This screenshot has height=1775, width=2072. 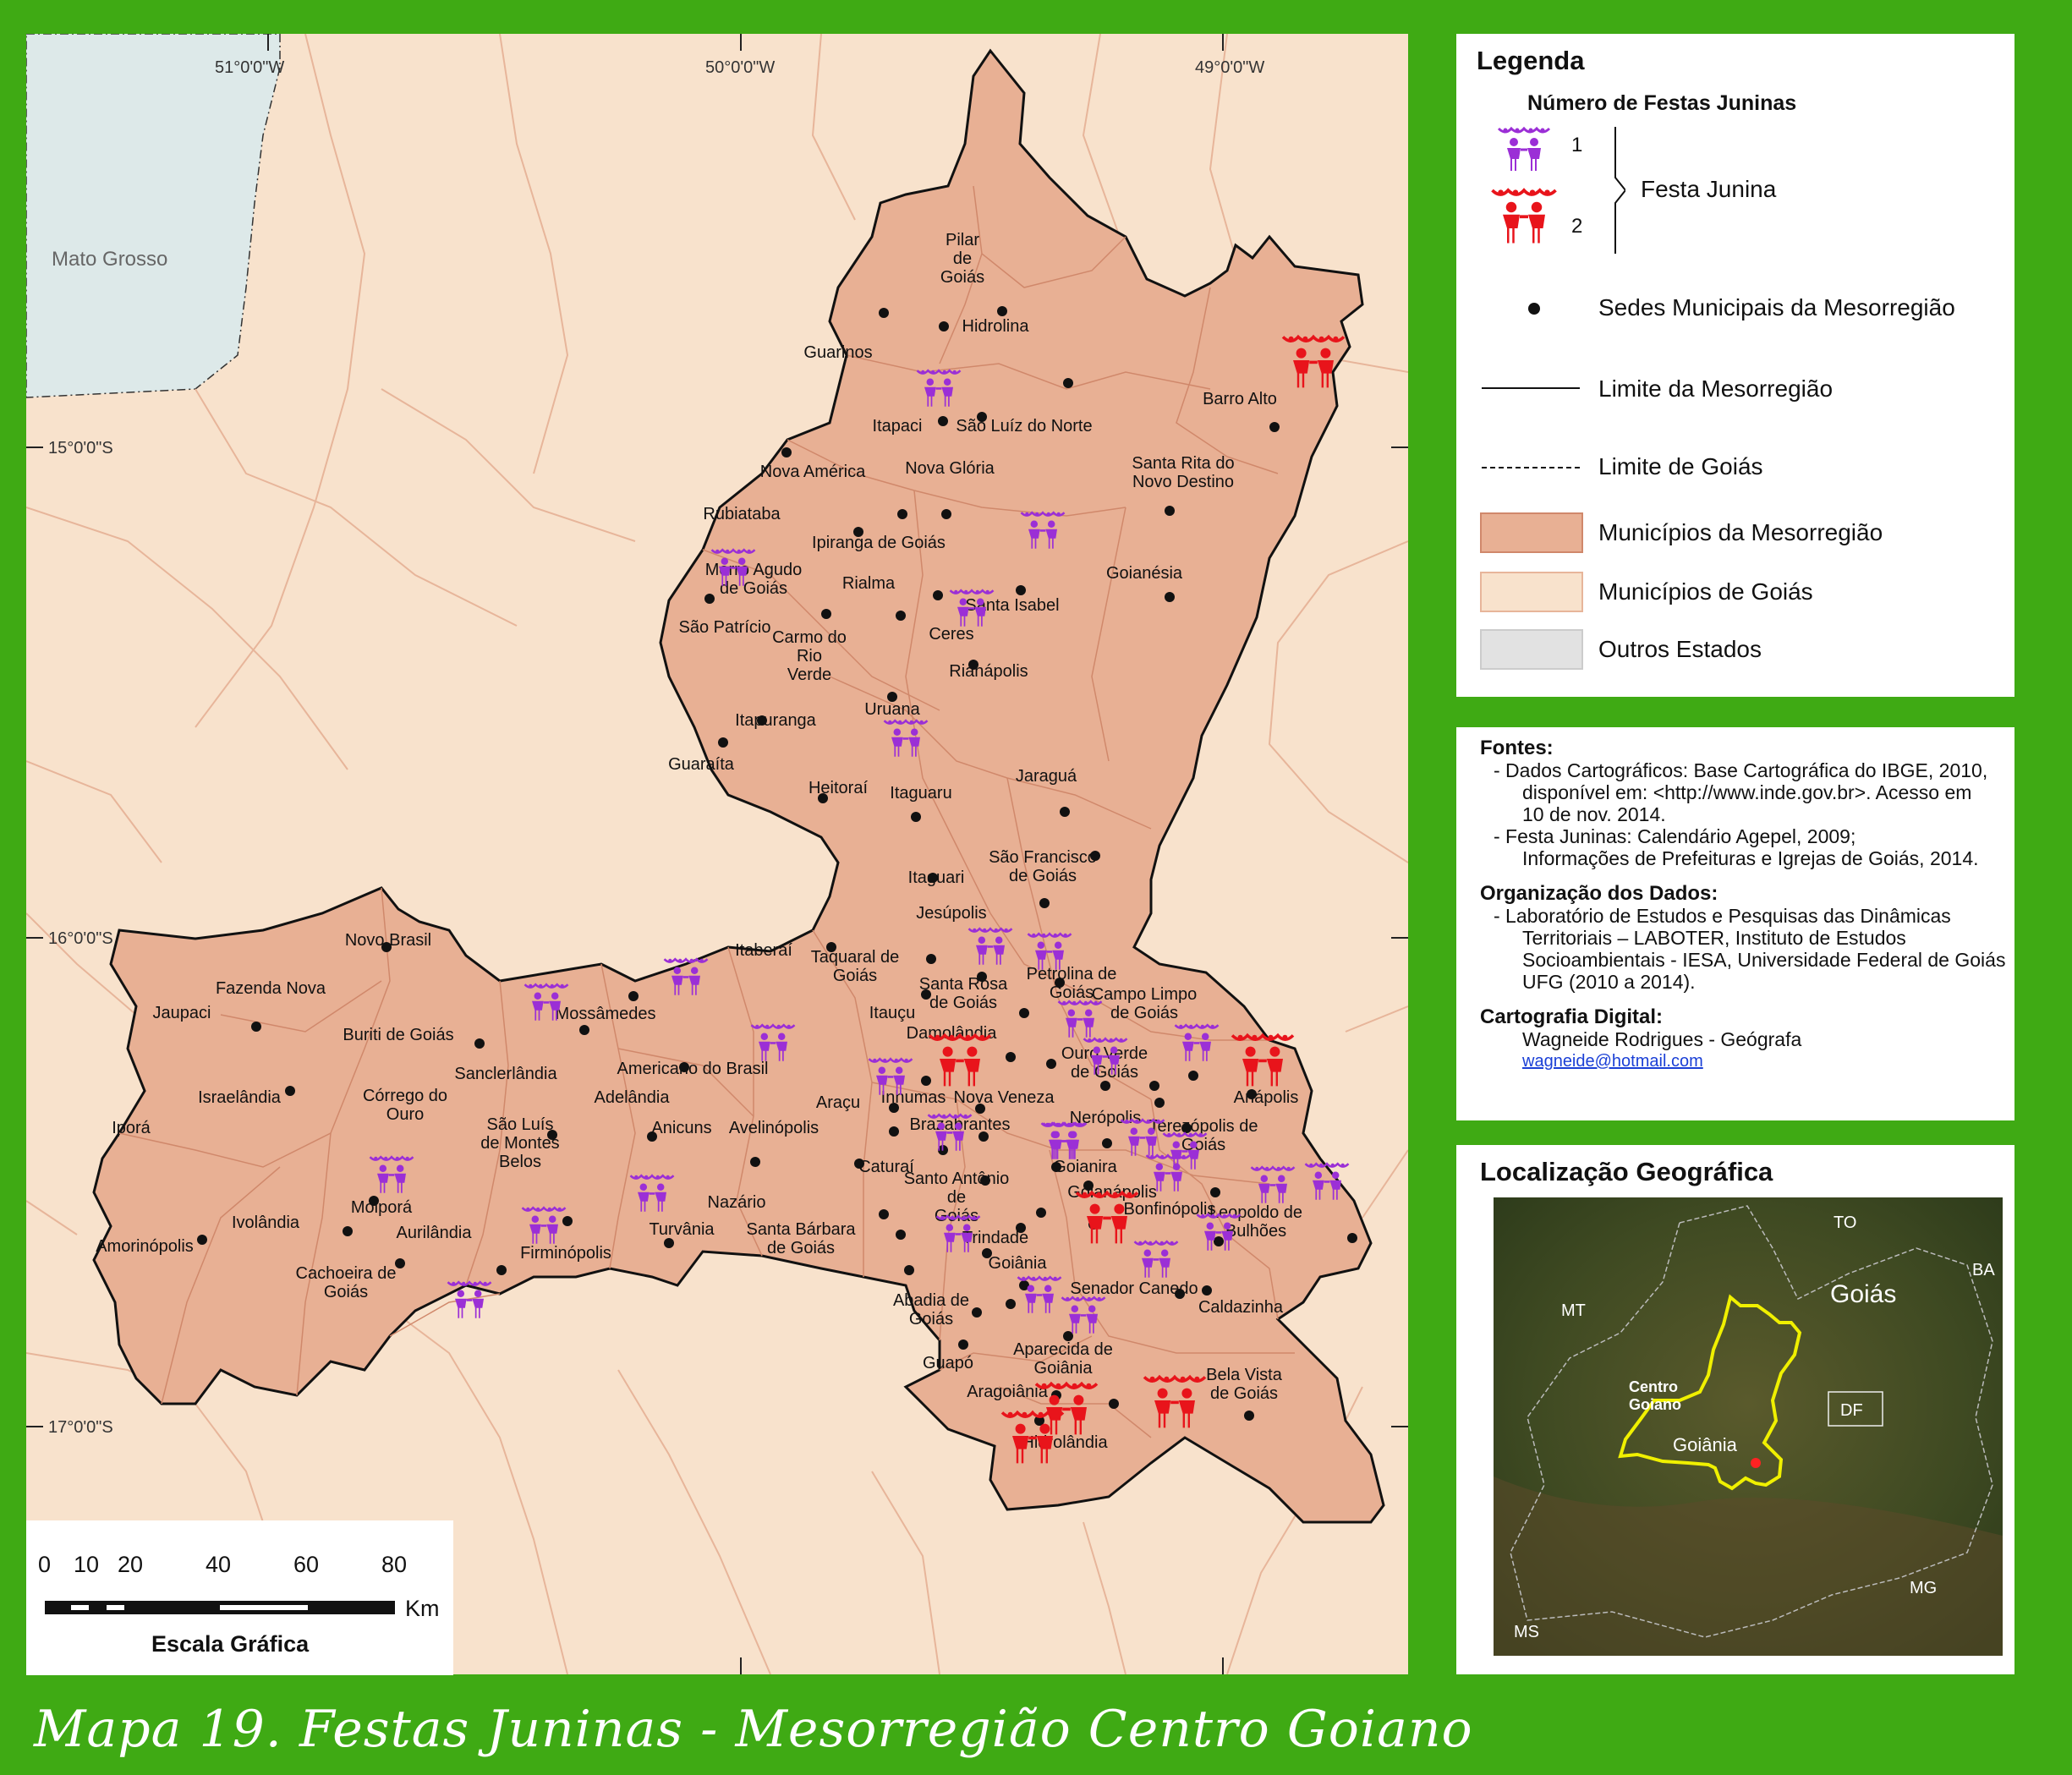 I want to click on city-label: Nova América, so click(x=813, y=472).